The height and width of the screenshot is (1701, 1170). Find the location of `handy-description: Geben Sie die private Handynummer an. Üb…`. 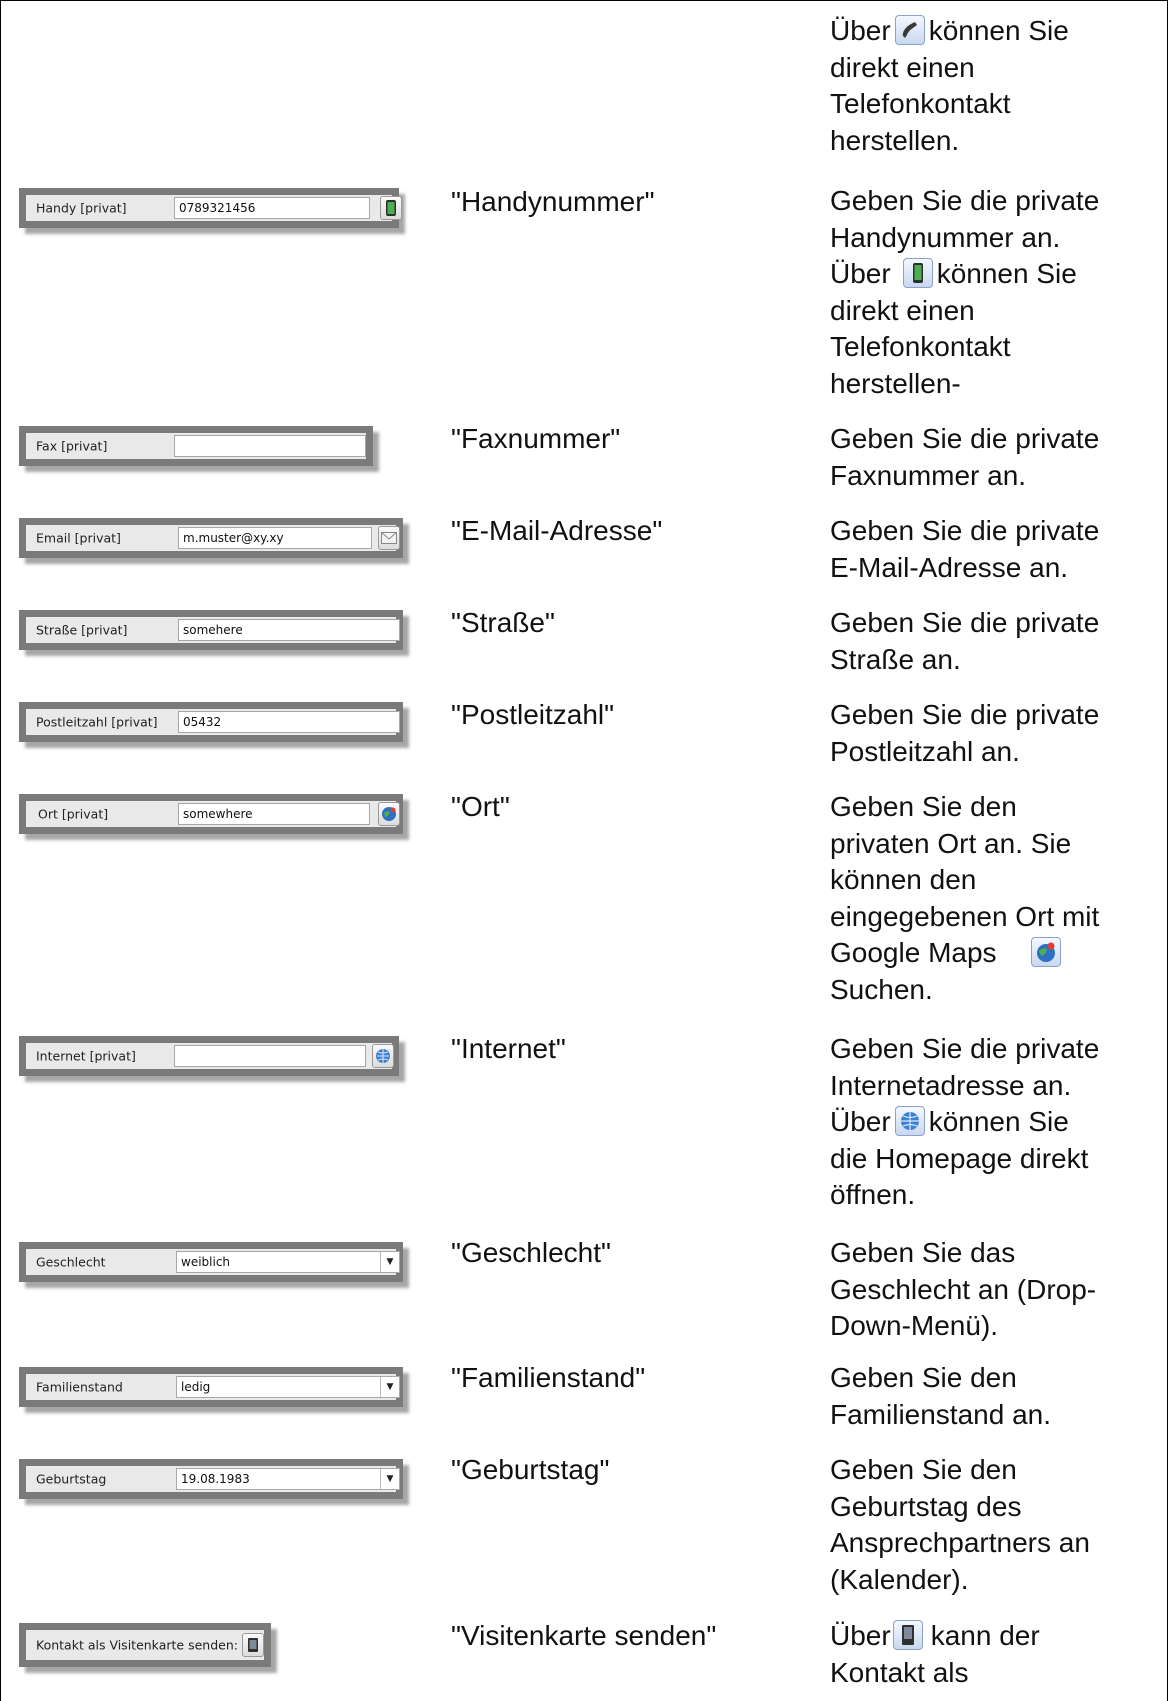

handy-description: Geben Sie die private Handynummer an. Üb… is located at coordinates (995, 292).